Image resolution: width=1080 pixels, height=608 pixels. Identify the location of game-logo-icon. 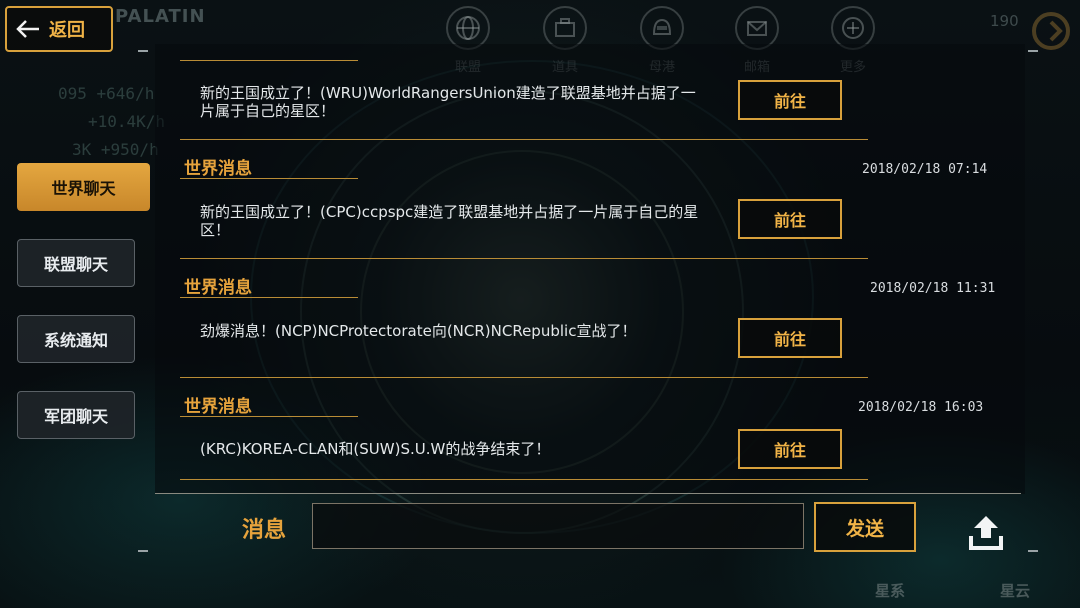
(1051, 31).